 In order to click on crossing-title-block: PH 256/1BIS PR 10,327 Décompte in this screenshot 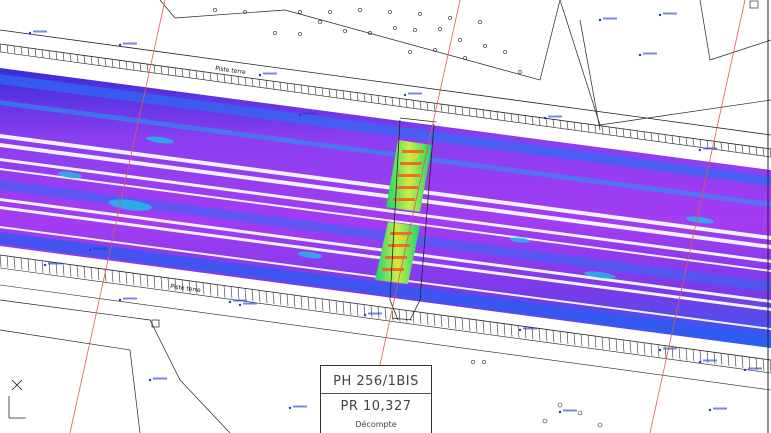, I will do `click(376, 399)`.